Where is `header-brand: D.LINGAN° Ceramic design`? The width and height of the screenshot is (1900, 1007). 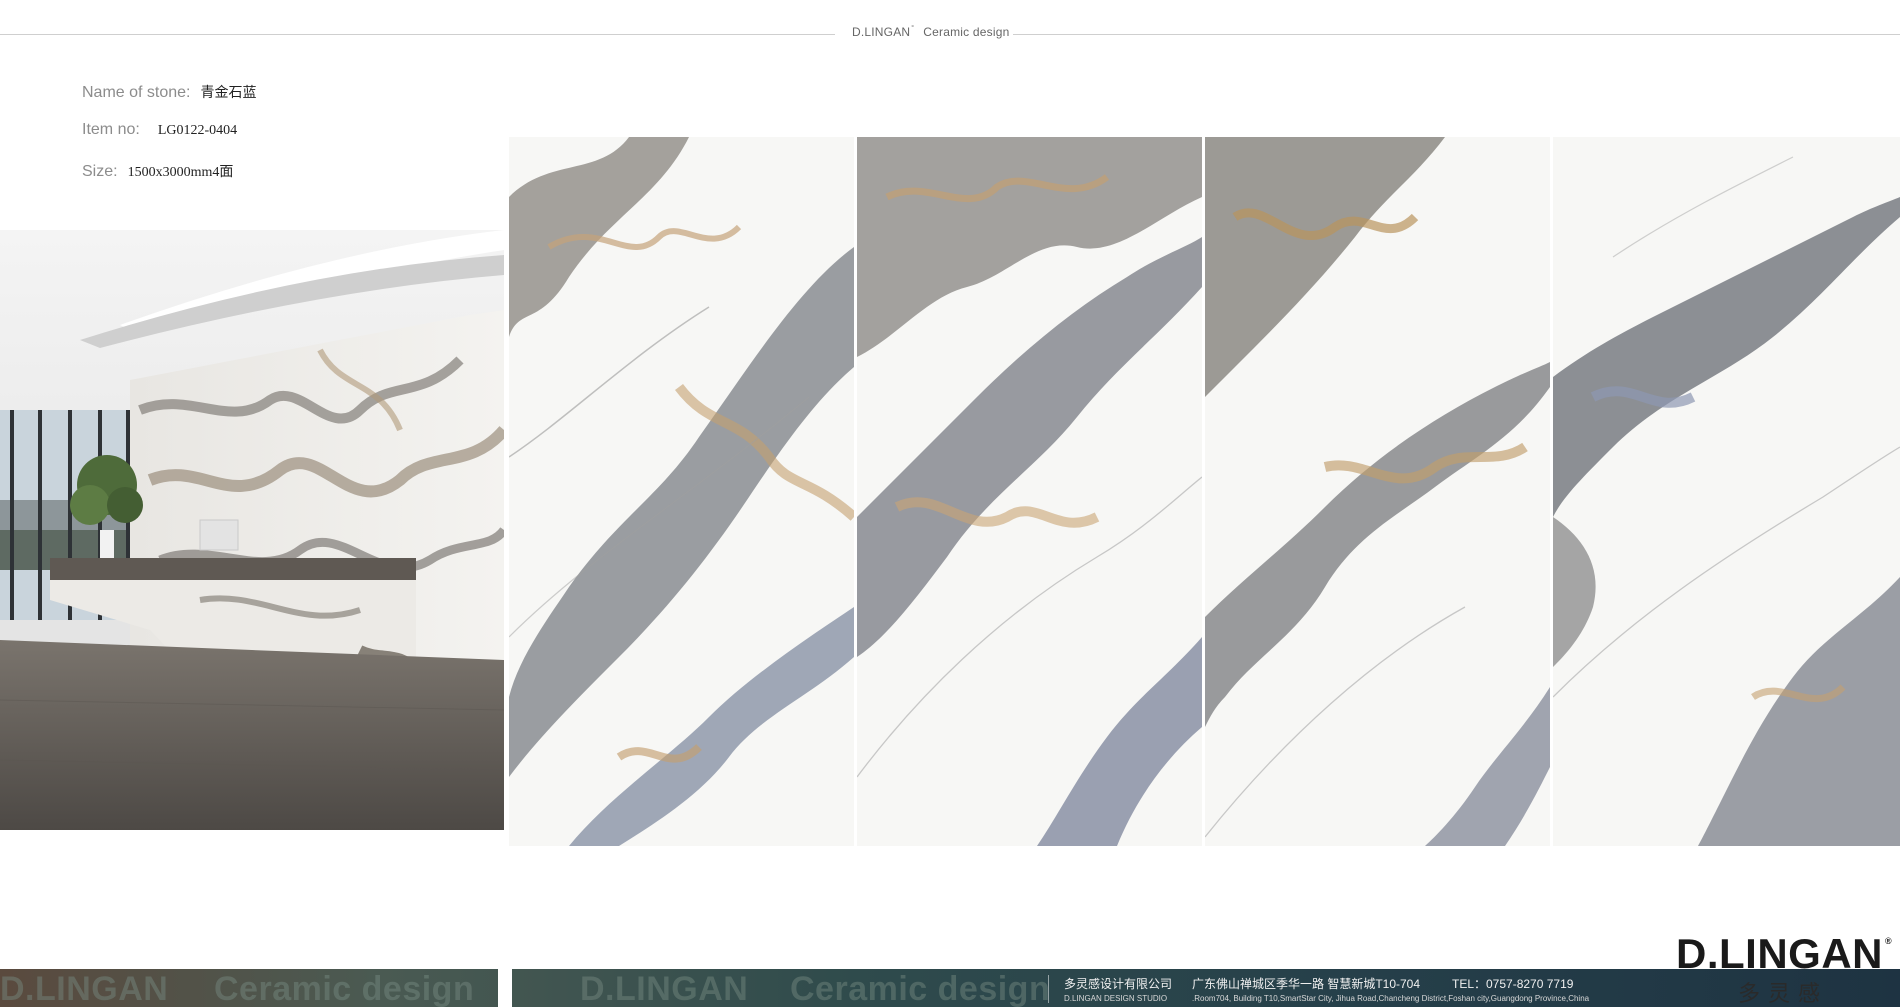
header-brand: D.LINGAN° Ceramic design is located at coordinates (930, 32).